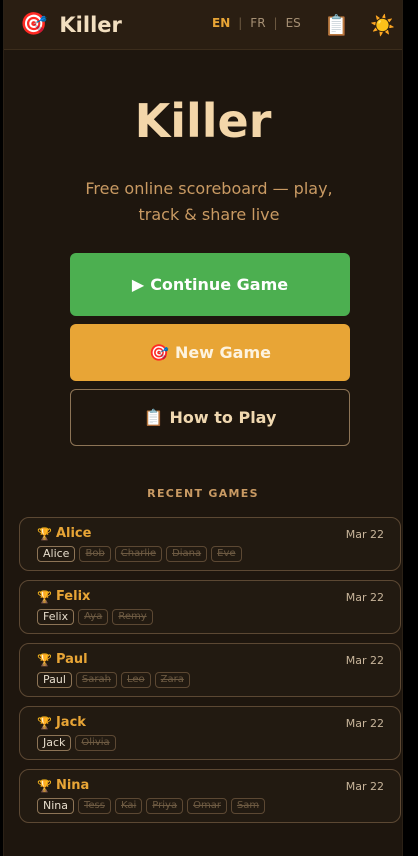  Describe the element at coordinates (56, 554) in the screenshot. I see `player-chip-winner: Alice` at that location.